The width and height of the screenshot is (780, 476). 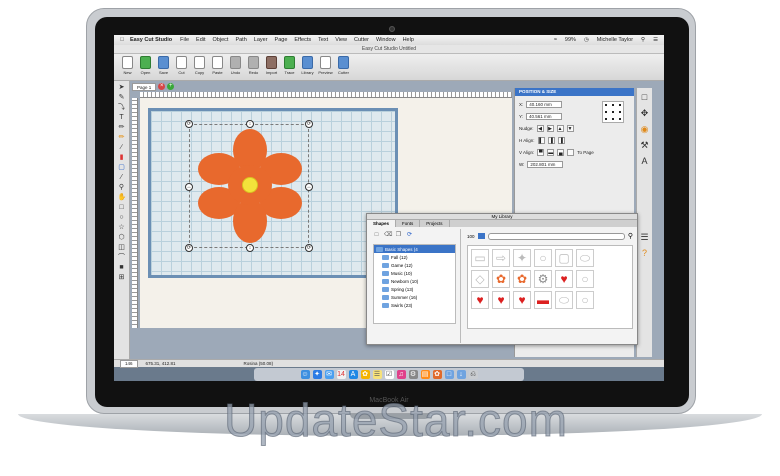 What do you see at coordinates (645, 253) in the screenshot?
I see `help-icon: ?` at bounding box center [645, 253].